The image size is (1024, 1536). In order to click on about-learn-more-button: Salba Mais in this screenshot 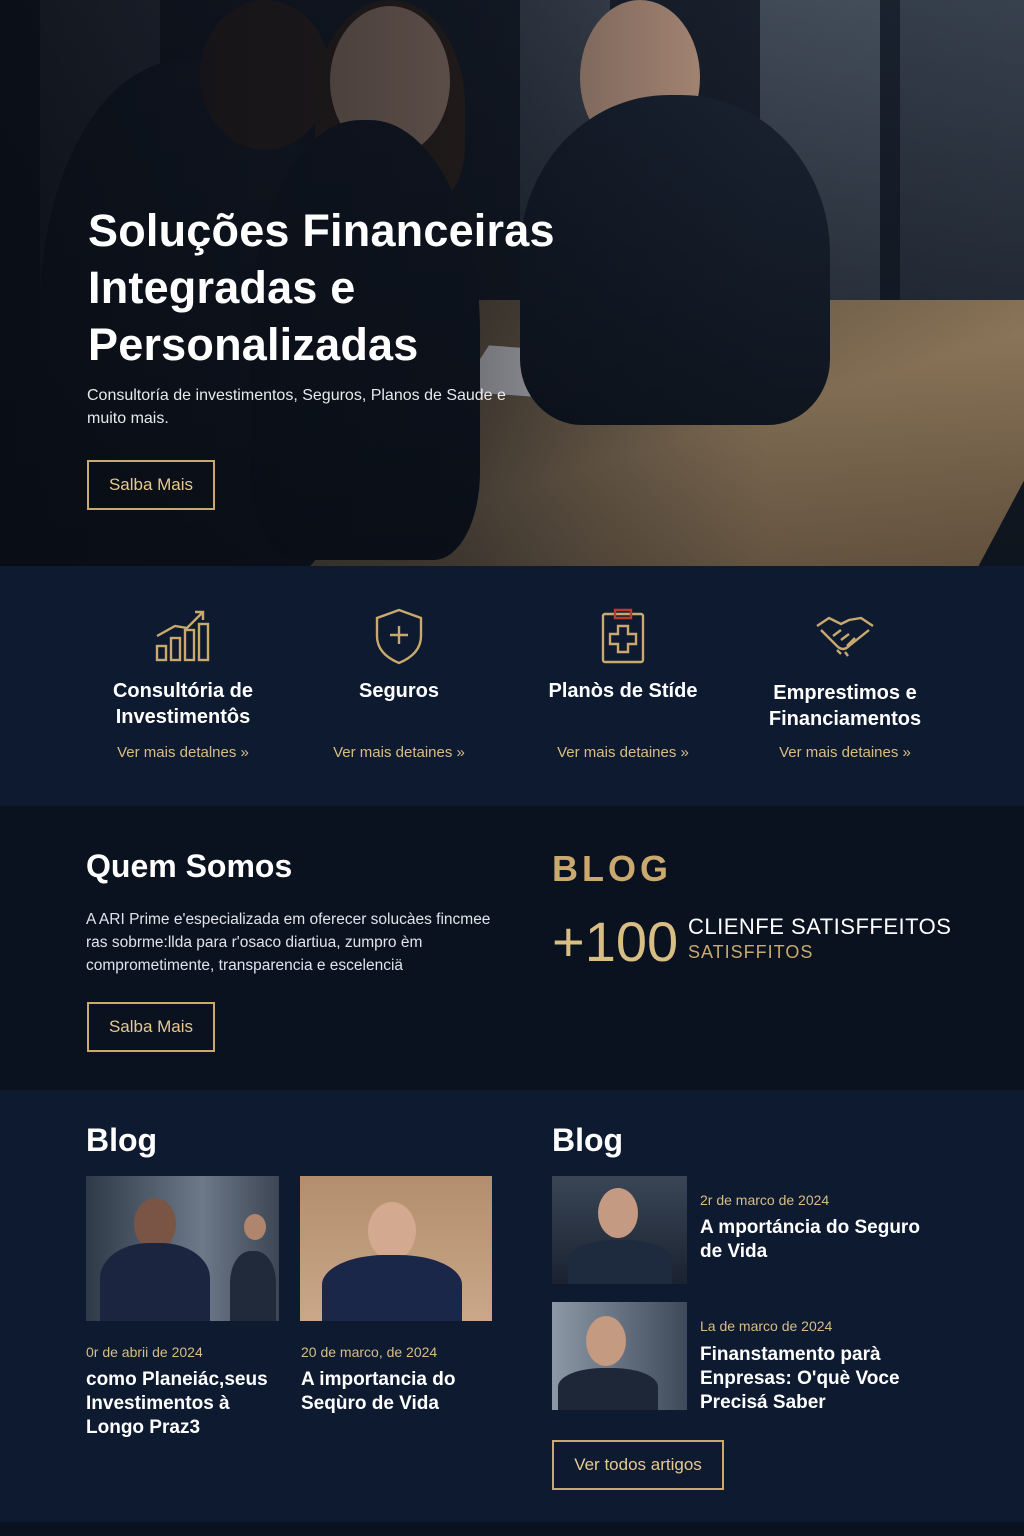, I will do `click(151, 1027)`.